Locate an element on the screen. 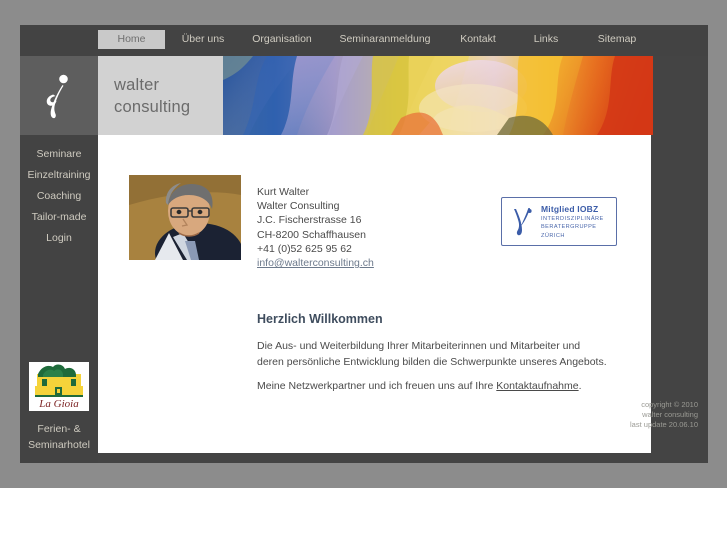 This screenshot has width=727, height=545. iobz-subtitle-3: Zürich is located at coordinates (553, 235).